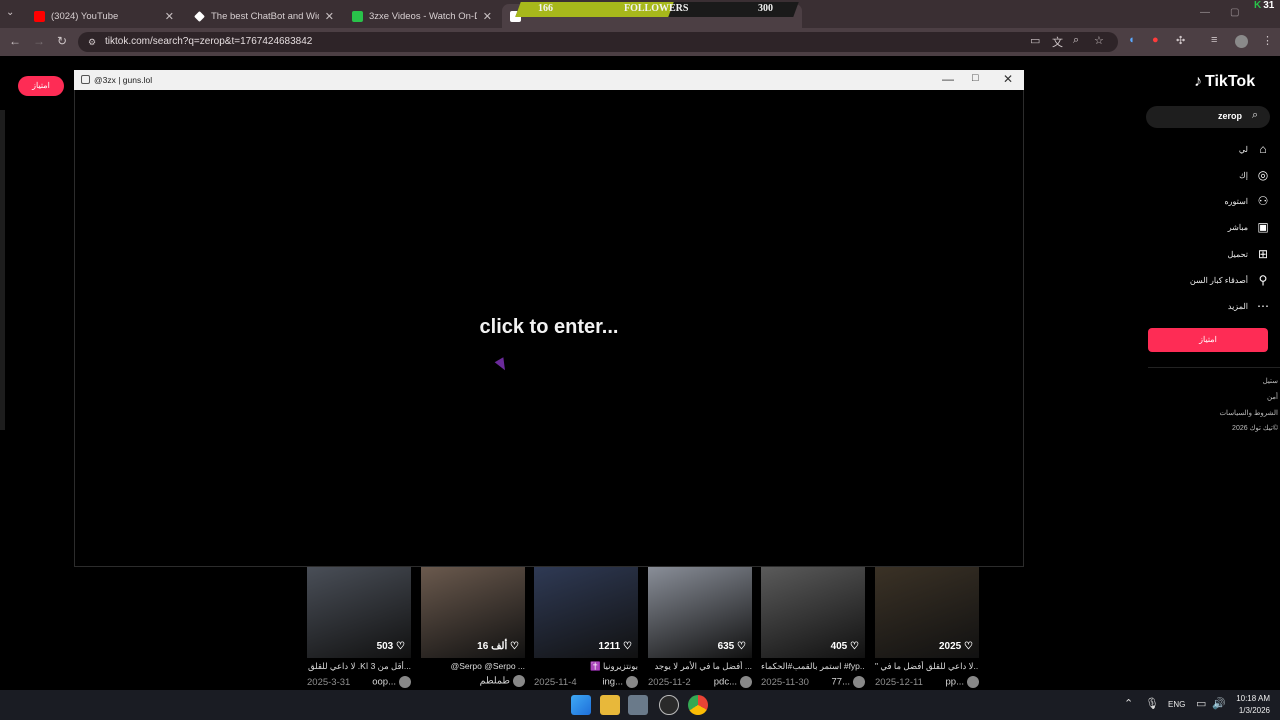 This screenshot has width=1280, height=720. What do you see at coordinates (1241, 41) in the screenshot?
I see `profile-avatar` at bounding box center [1241, 41].